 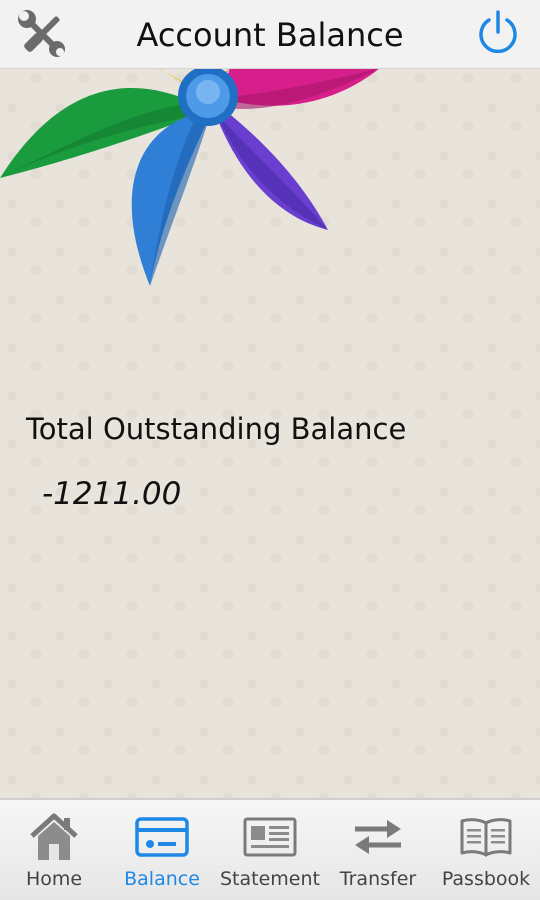 What do you see at coordinates (486, 837) in the screenshot?
I see `passbook-icon` at bounding box center [486, 837].